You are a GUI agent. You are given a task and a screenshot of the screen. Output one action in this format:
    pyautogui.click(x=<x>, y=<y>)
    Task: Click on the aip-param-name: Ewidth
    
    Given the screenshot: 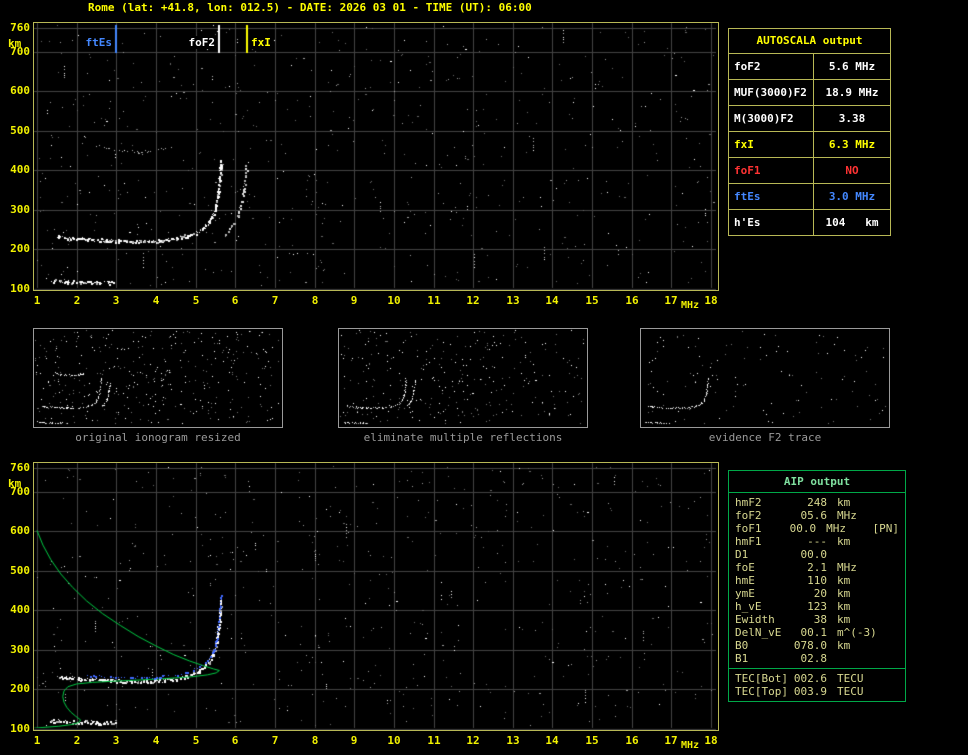 What is the action you would take?
    pyautogui.click(x=755, y=619)
    